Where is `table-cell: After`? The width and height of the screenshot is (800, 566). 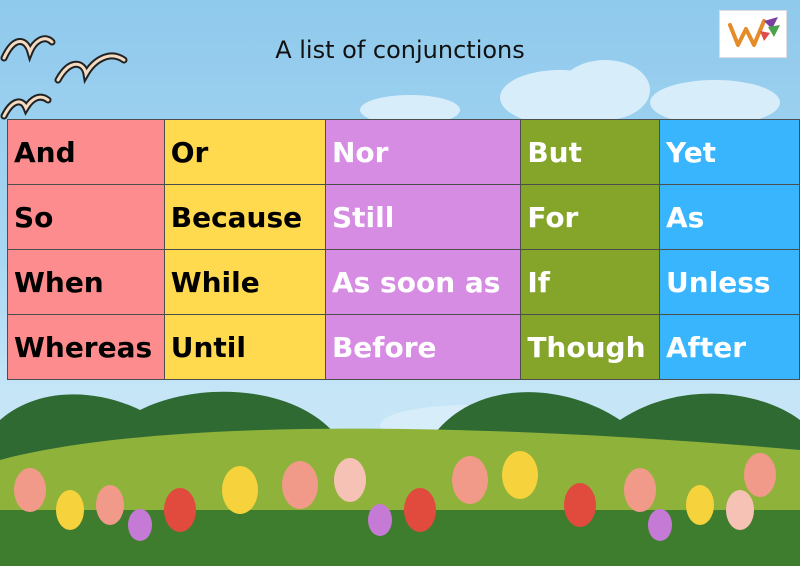 table-cell: After is located at coordinates (729, 347).